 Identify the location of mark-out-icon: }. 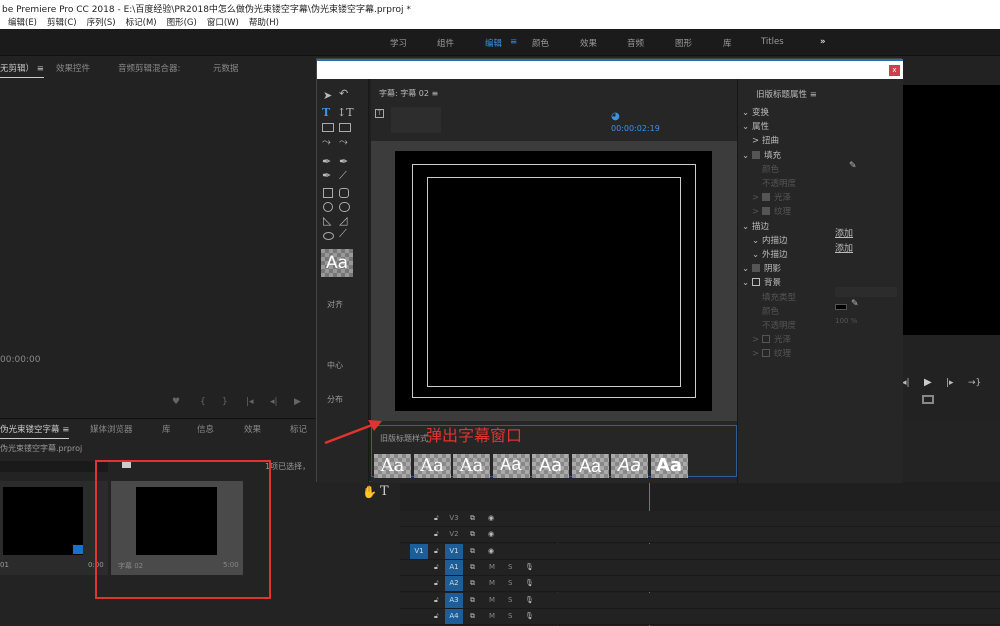
(225, 402).